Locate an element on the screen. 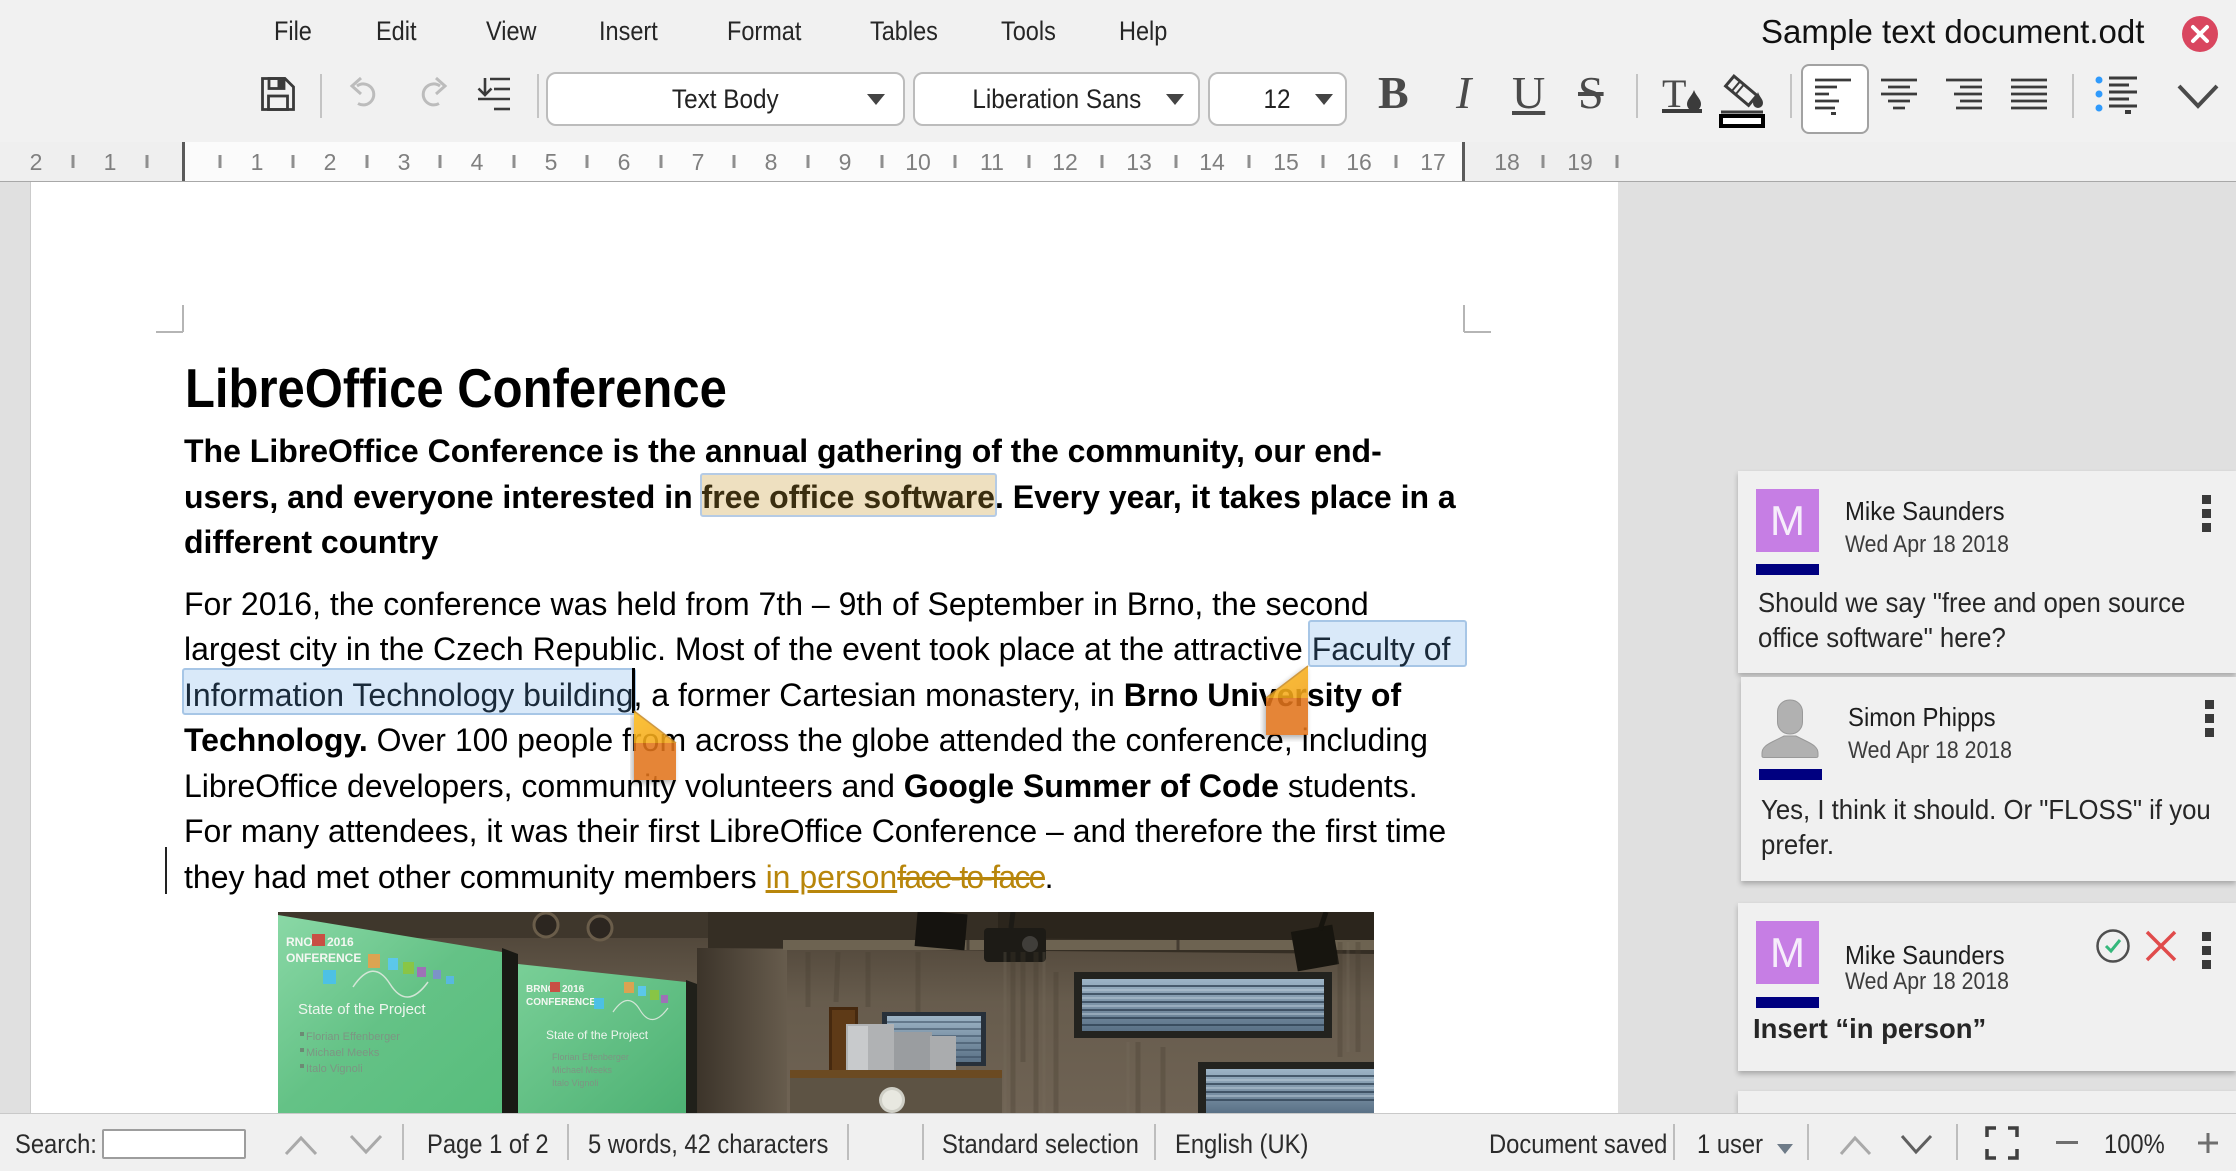 The height and width of the screenshot is (1171, 2236). svg-text: CONFERENCE is located at coordinates (561, 1002).